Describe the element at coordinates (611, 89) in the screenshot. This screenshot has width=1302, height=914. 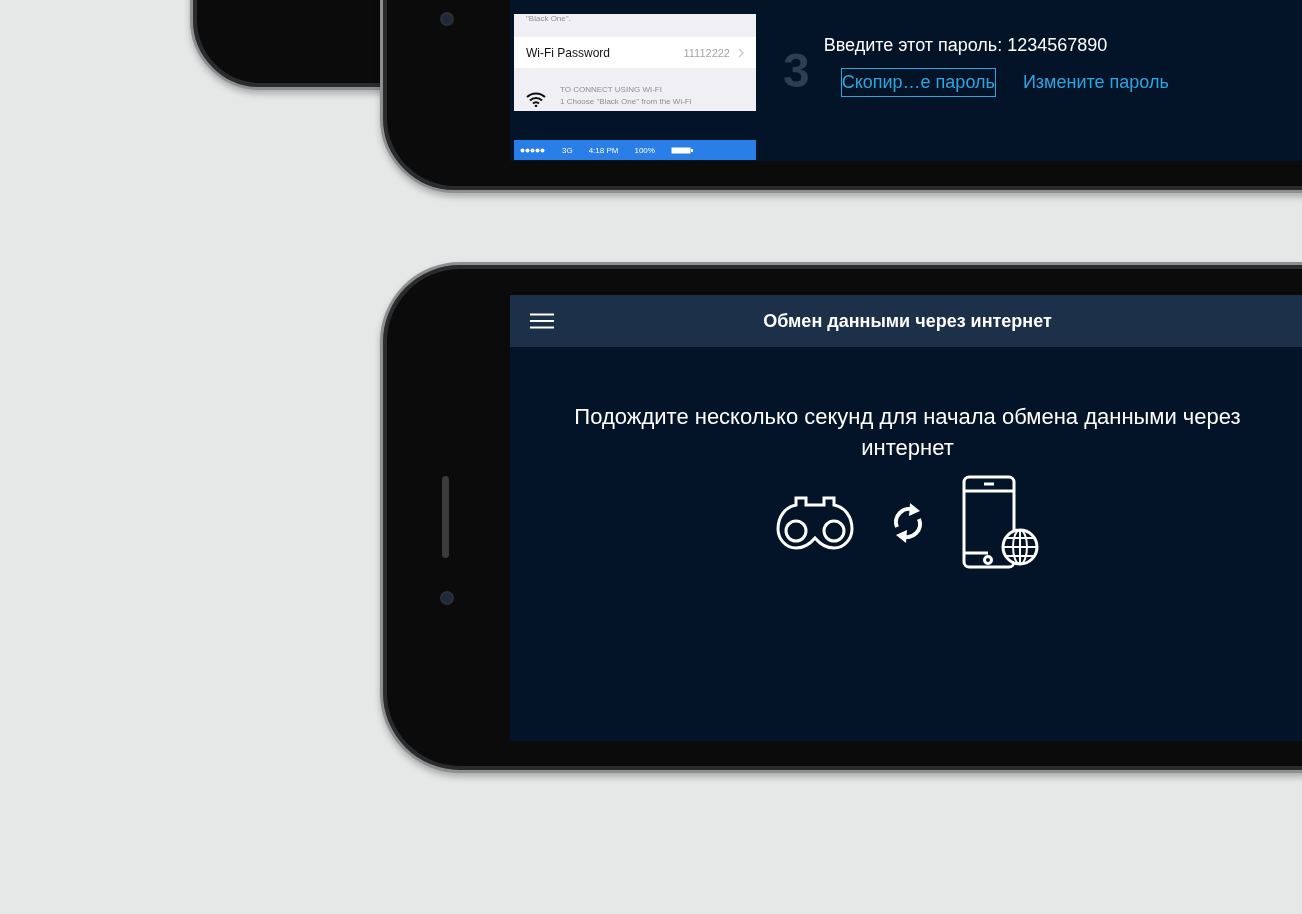
I see `instruction-heading: TO CONNECT USING WI-FI` at that location.